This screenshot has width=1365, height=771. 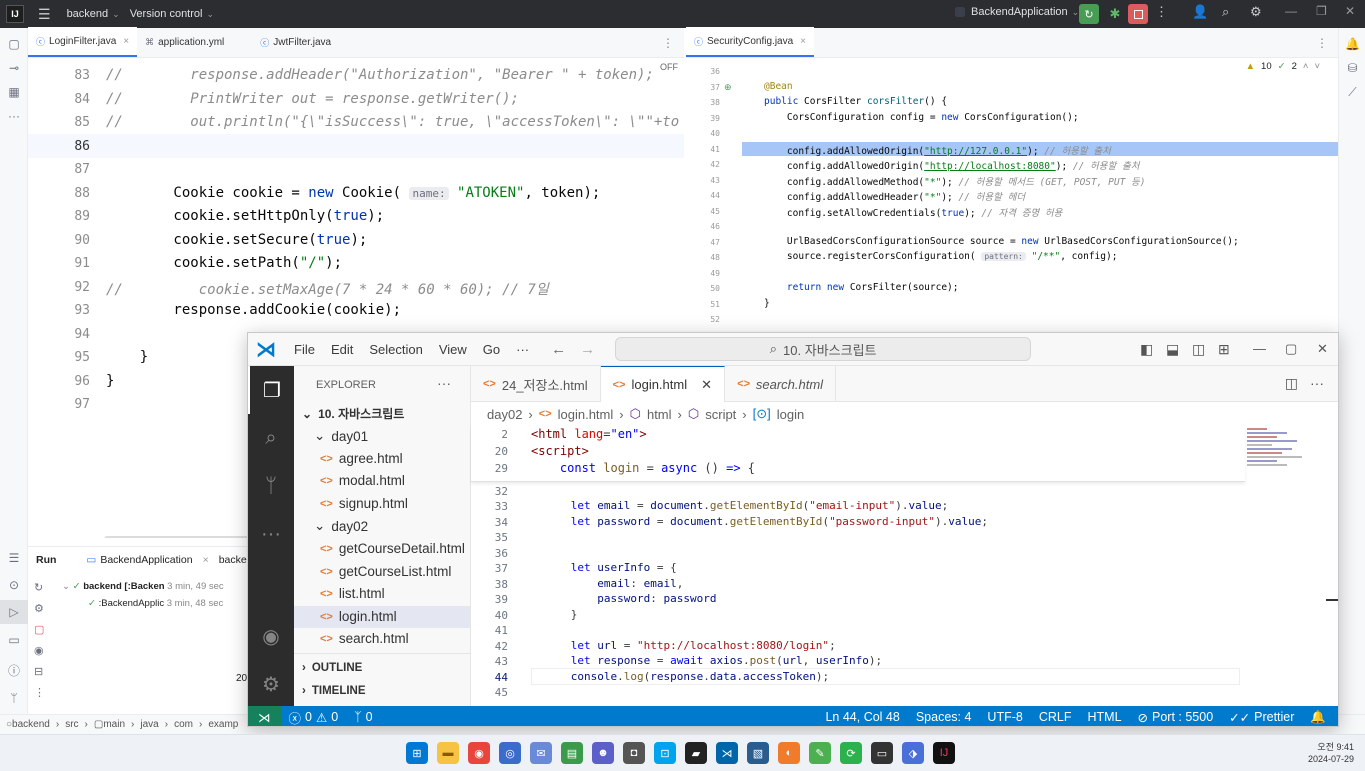 I want to click on app-icon: ✎, so click(x=820, y=753).